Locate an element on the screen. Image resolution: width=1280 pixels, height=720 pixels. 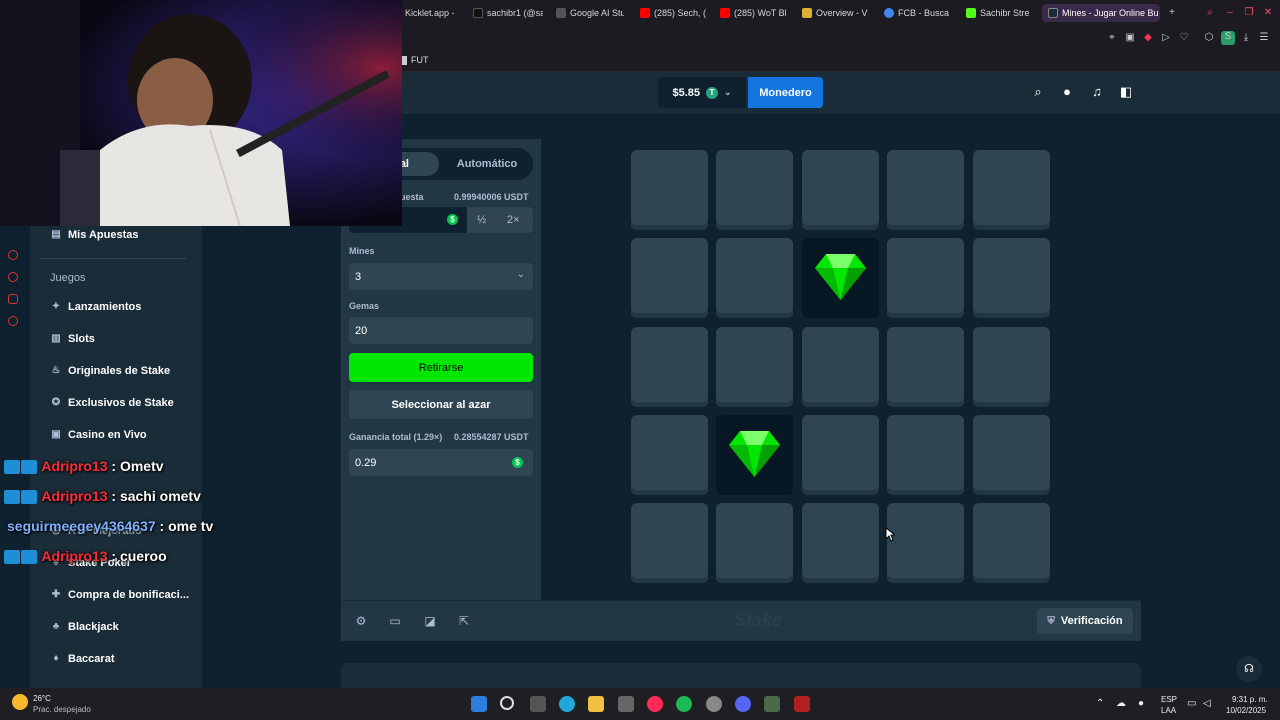
task-view-icon is located at coordinates (538, 704).